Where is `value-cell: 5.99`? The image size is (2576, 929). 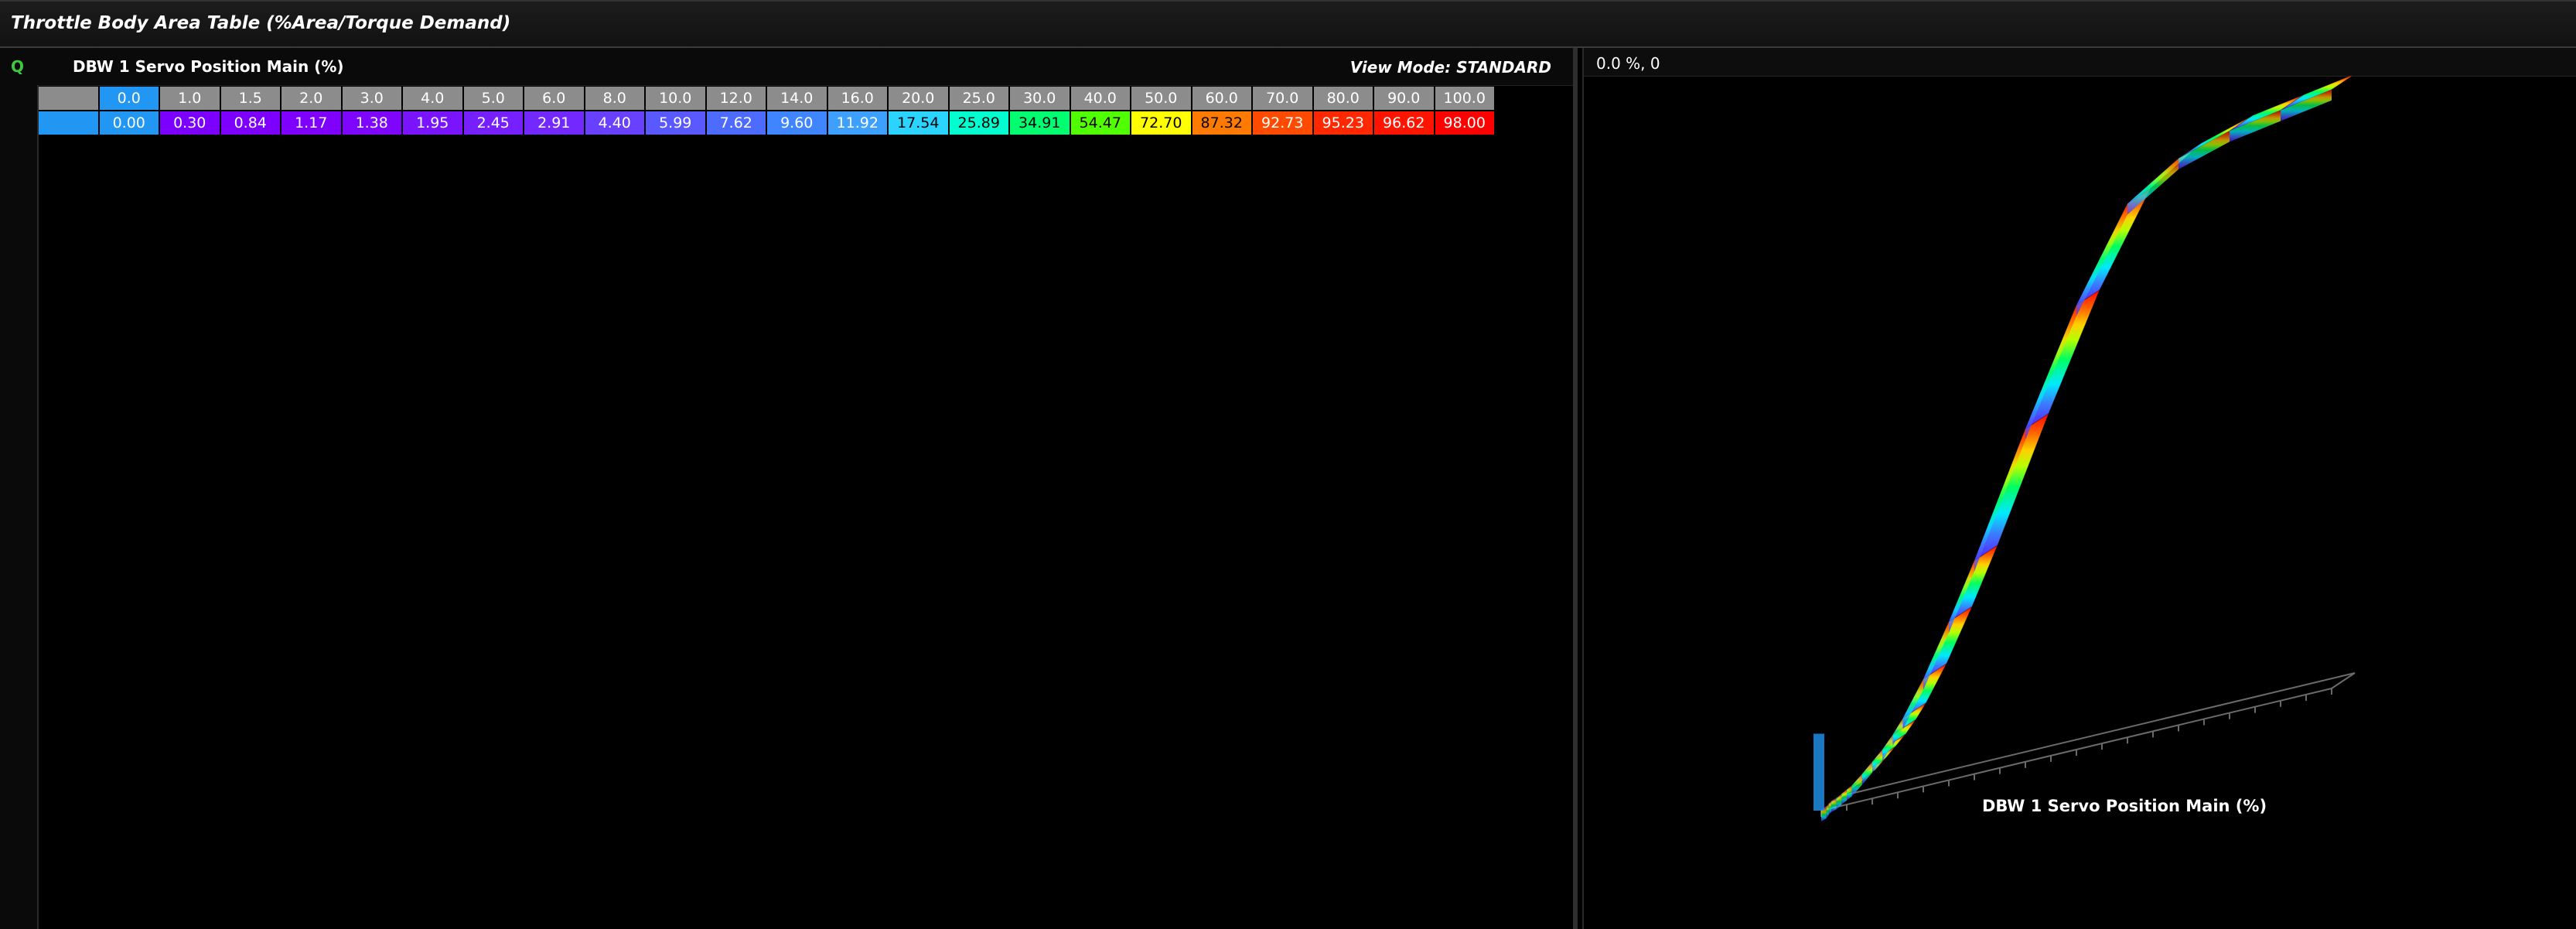 value-cell: 5.99 is located at coordinates (677, 123).